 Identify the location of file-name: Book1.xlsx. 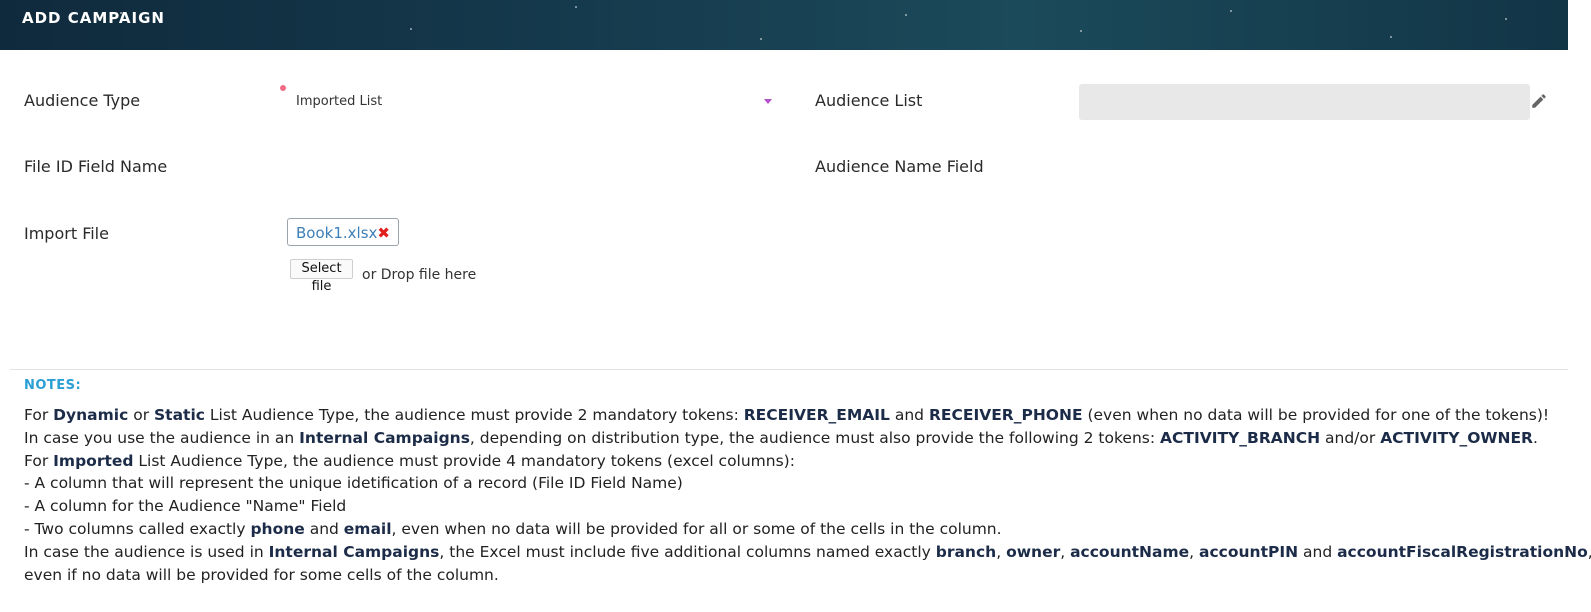
(336, 233).